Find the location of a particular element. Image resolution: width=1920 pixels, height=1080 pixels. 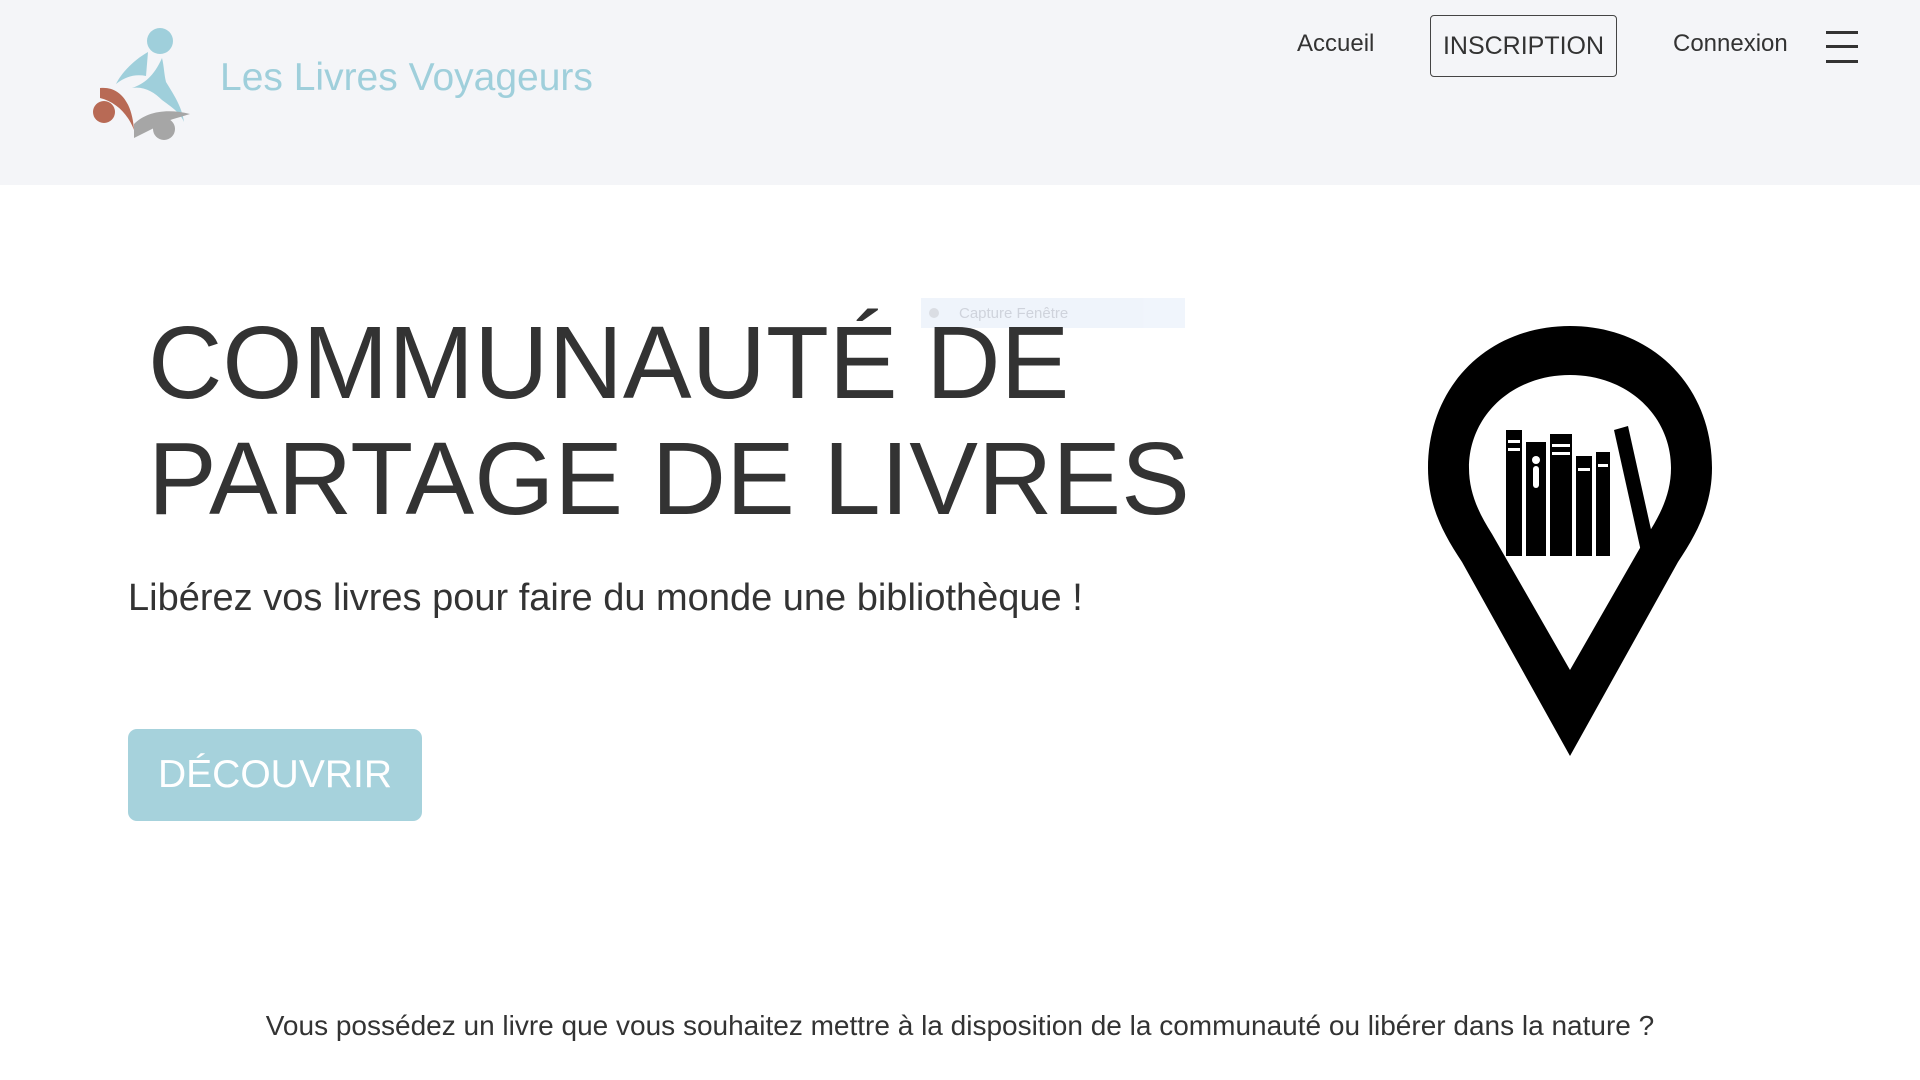

nav-login-link: Connexion is located at coordinates (1730, 44).